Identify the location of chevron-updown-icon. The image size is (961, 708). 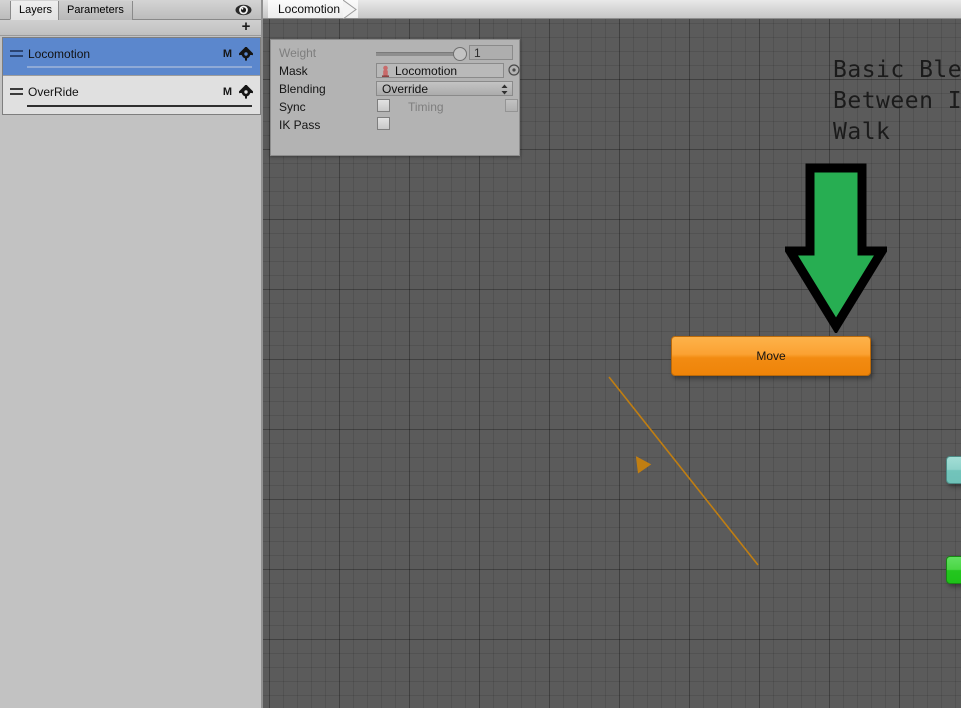
(504, 89).